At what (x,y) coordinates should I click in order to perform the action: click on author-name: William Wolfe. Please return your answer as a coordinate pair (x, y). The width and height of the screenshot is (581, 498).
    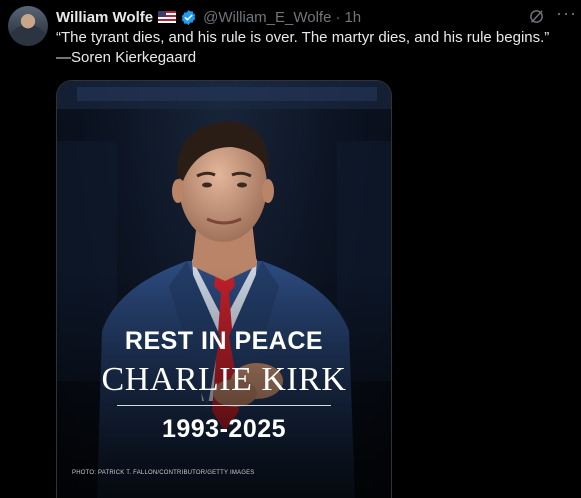
    Looking at the image, I should click on (104, 17).